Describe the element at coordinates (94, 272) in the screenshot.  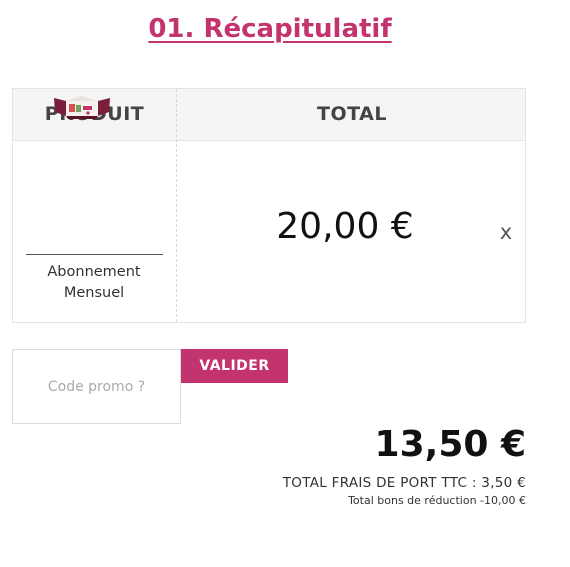
I see `product-name-line-1: Abonnement` at that location.